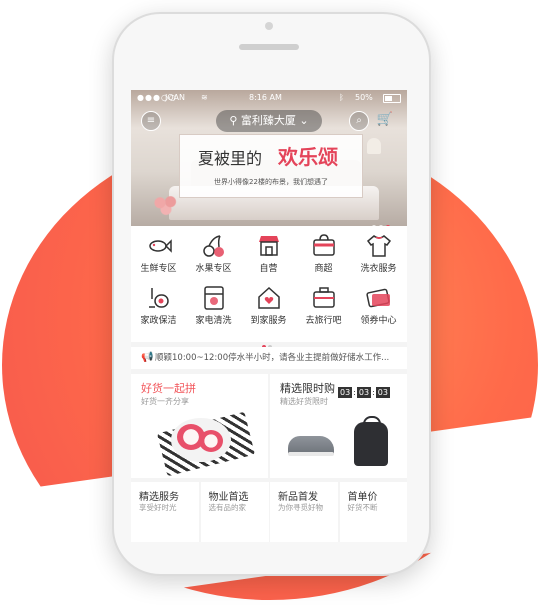 The image size is (538, 614). Describe the element at coordinates (158, 321) in the screenshot. I see `service-label: 家政保洁` at that location.